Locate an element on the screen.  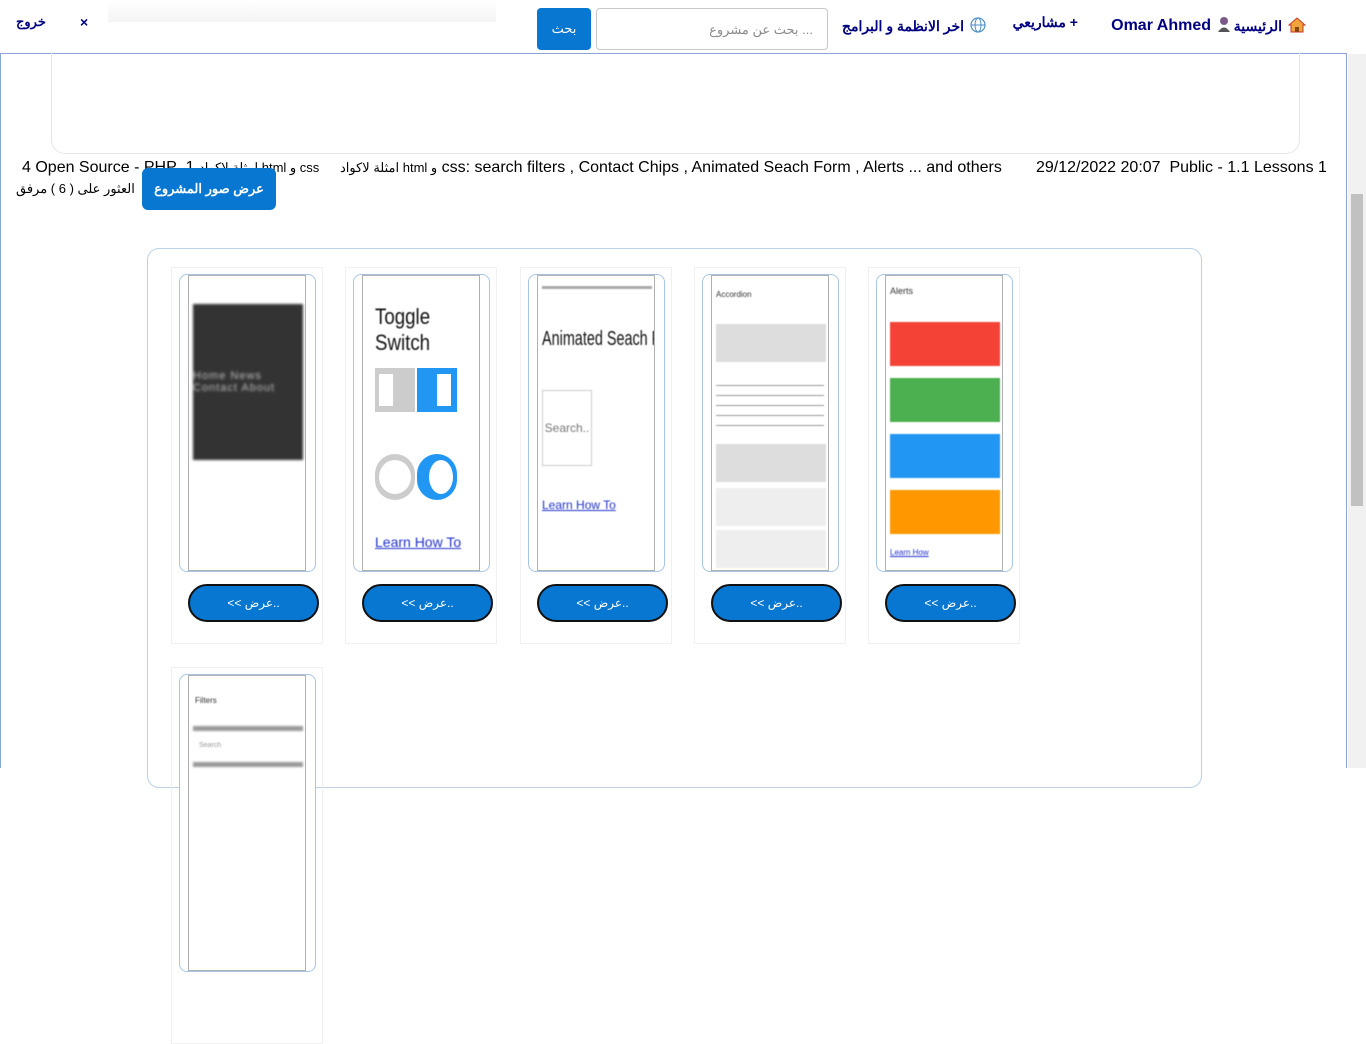
project-description-prefix: امثلة لاكواد html و is located at coordinates (389, 167).